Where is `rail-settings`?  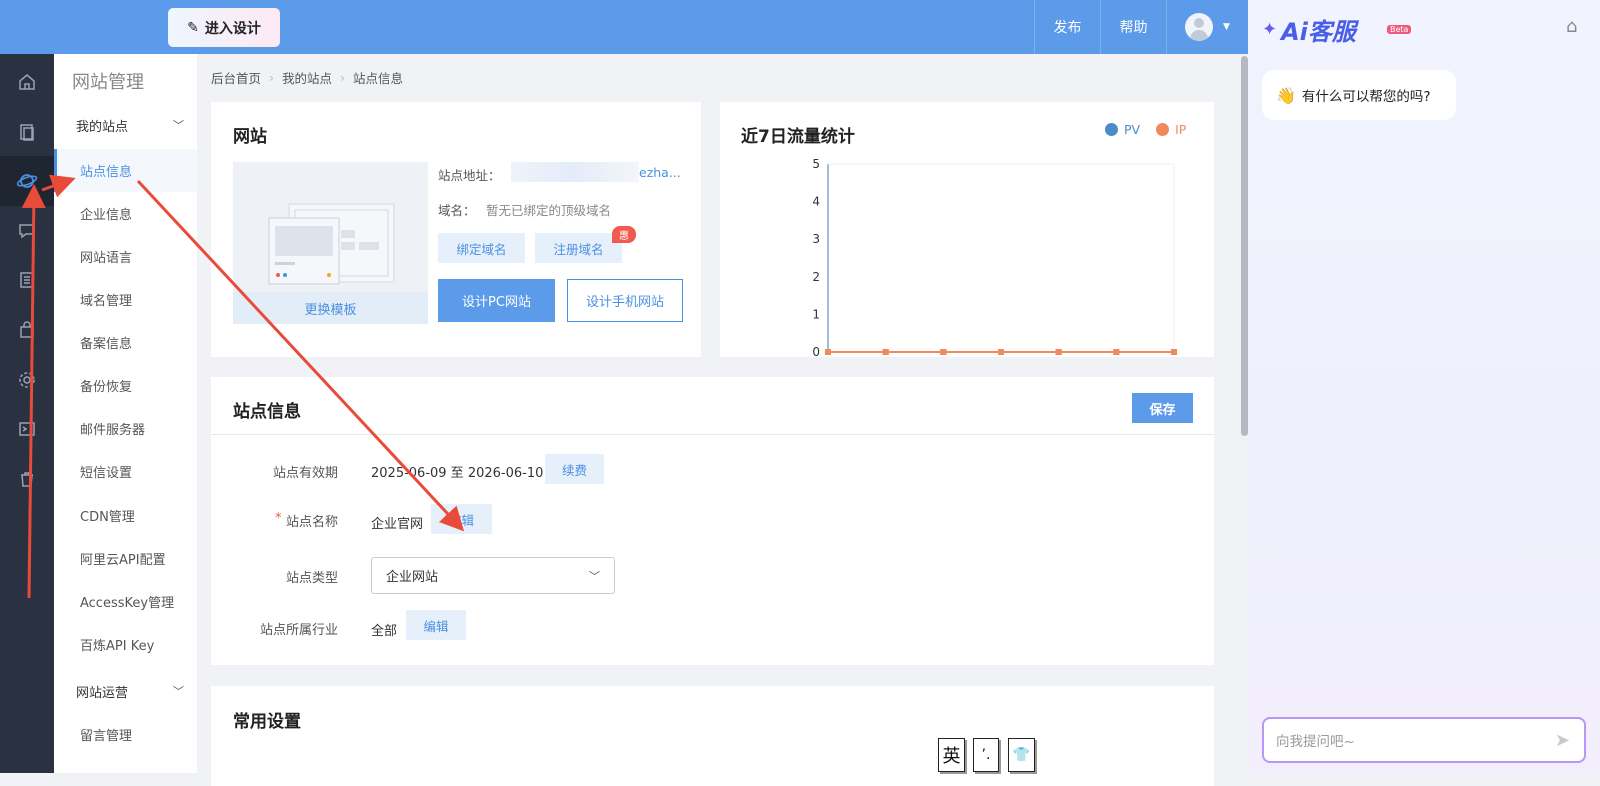
rail-settings is located at coordinates (27, 380).